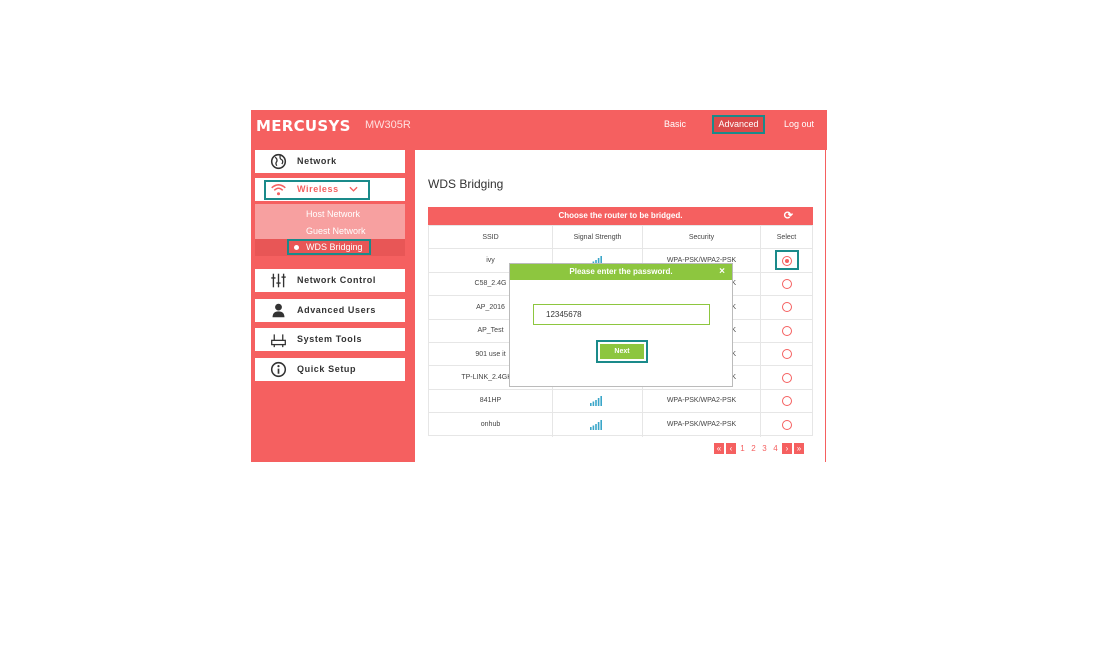 The image size is (1102, 651). I want to click on next-button: Next, so click(622, 351).